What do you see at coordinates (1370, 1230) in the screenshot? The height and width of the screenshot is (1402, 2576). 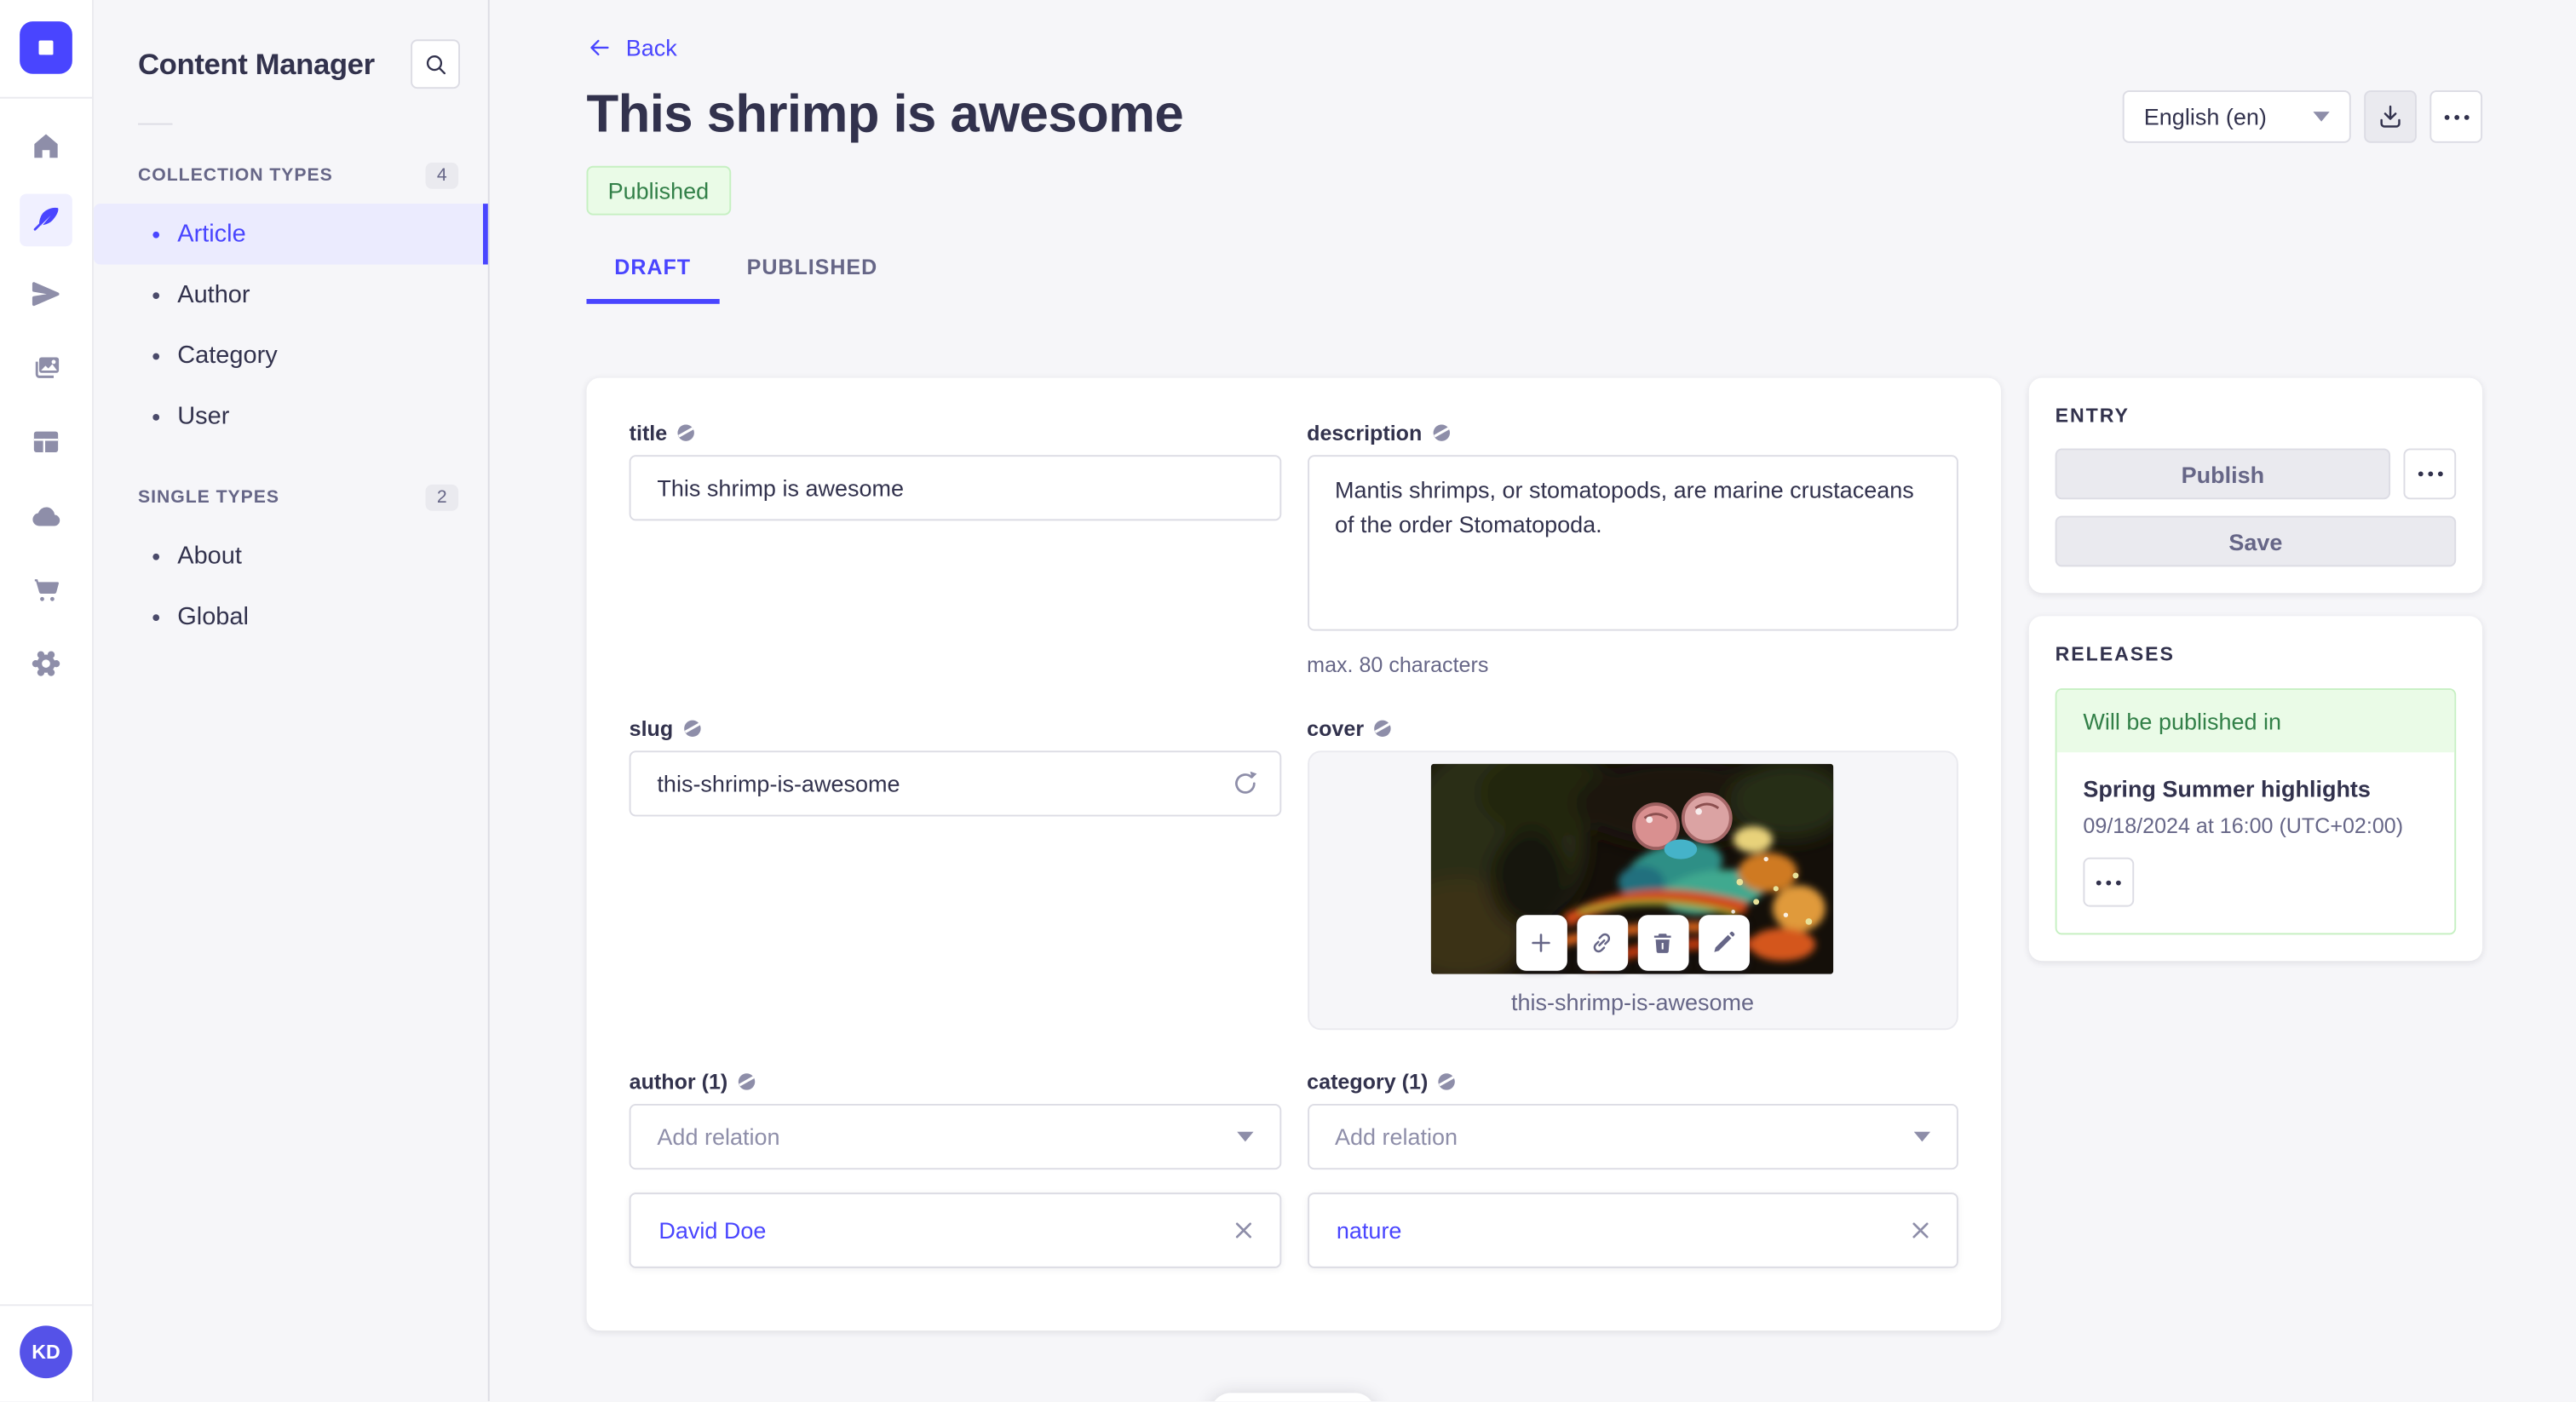 I see `relation-link: nature` at bounding box center [1370, 1230].